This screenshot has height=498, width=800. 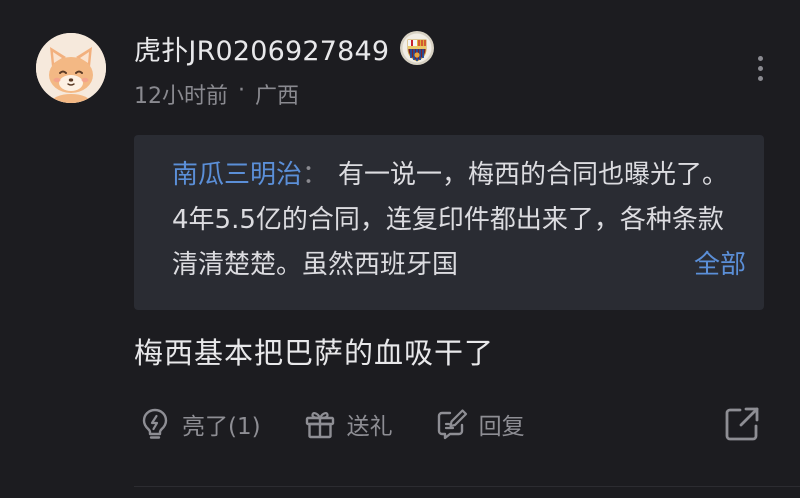 I want to click on comment-header: 虎扑JR0206927849, so click(x=284, y=48).